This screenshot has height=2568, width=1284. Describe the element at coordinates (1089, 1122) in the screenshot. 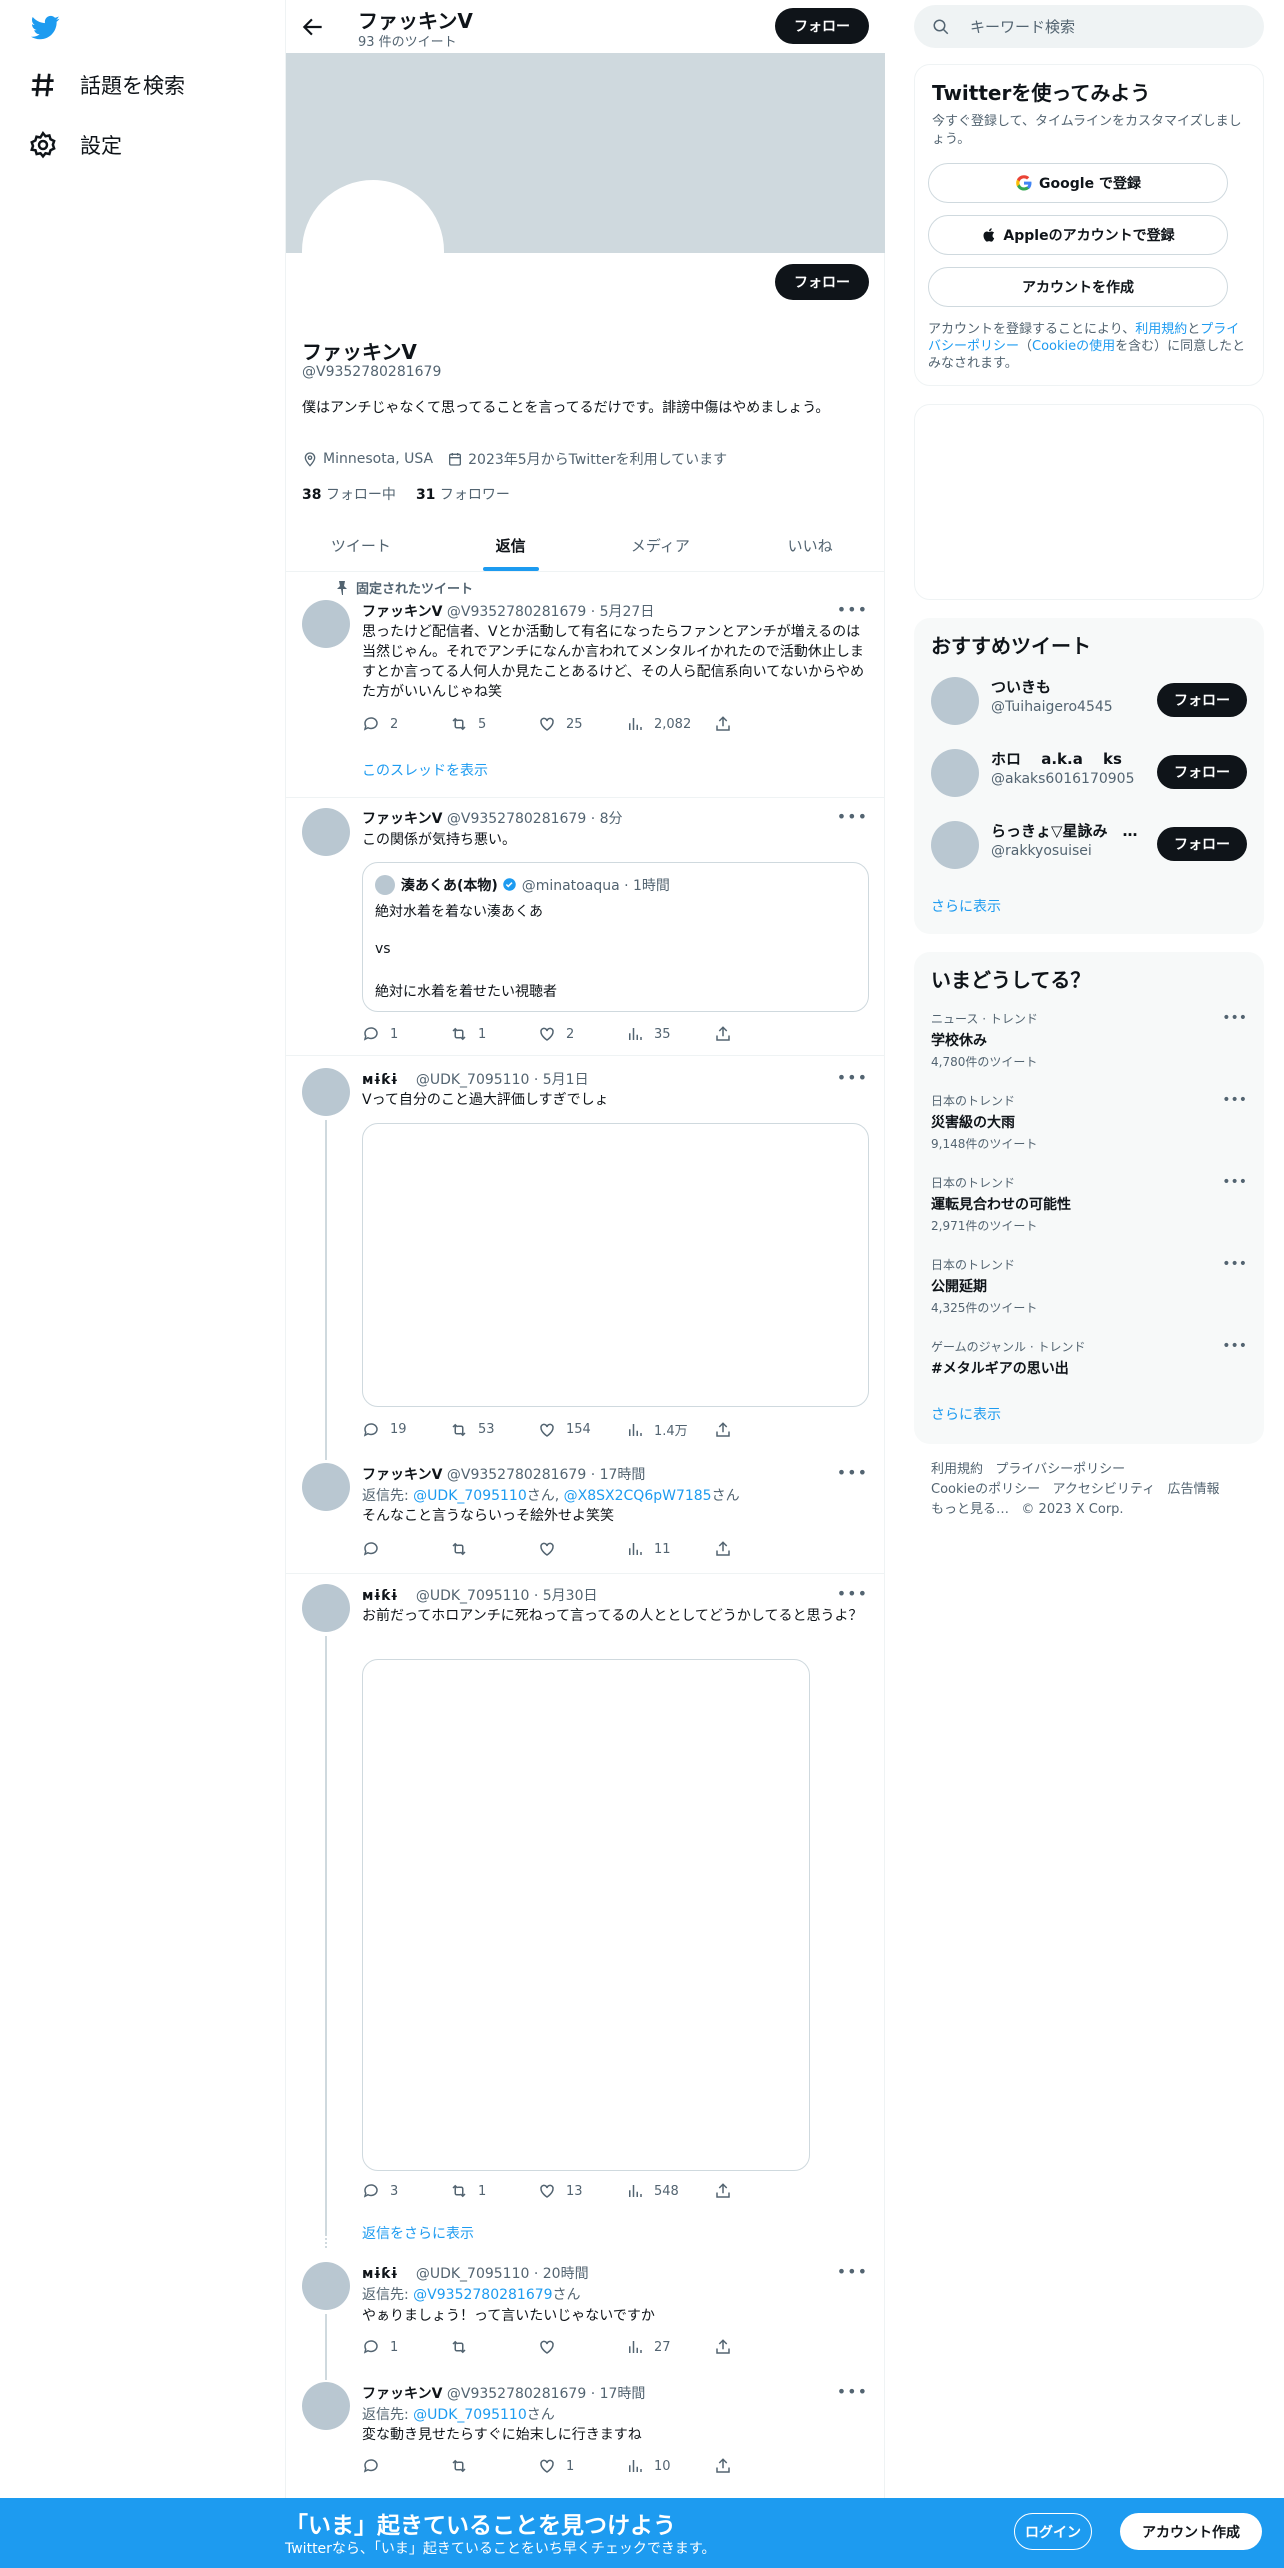

I see `trend-item: 日本のトレンド 災害級の大雨 9,148件のツイート •••` at that location.